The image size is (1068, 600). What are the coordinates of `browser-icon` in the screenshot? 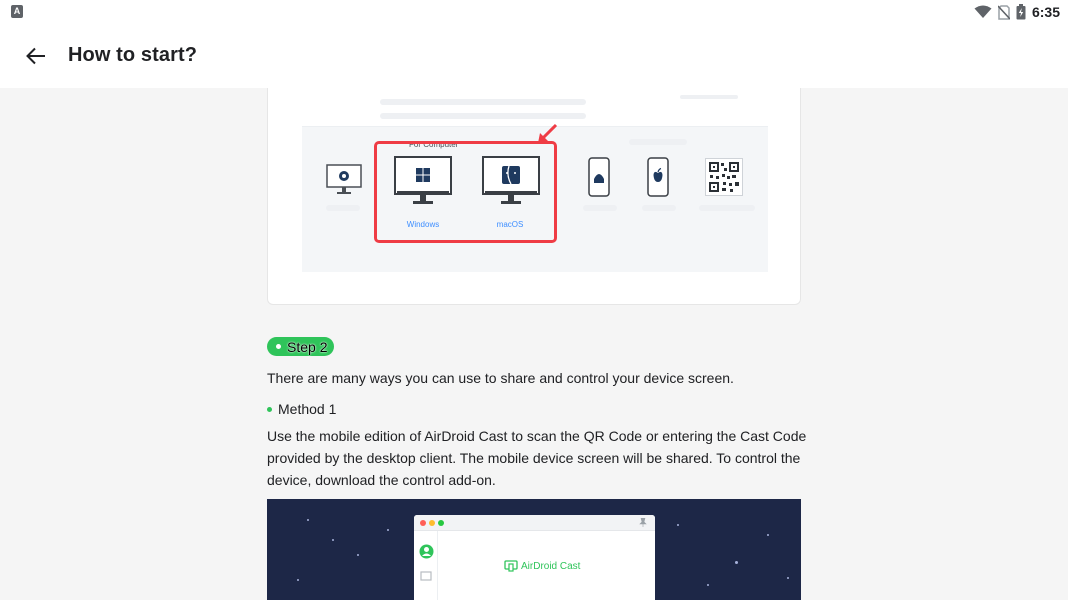 It's located at (344, 179).